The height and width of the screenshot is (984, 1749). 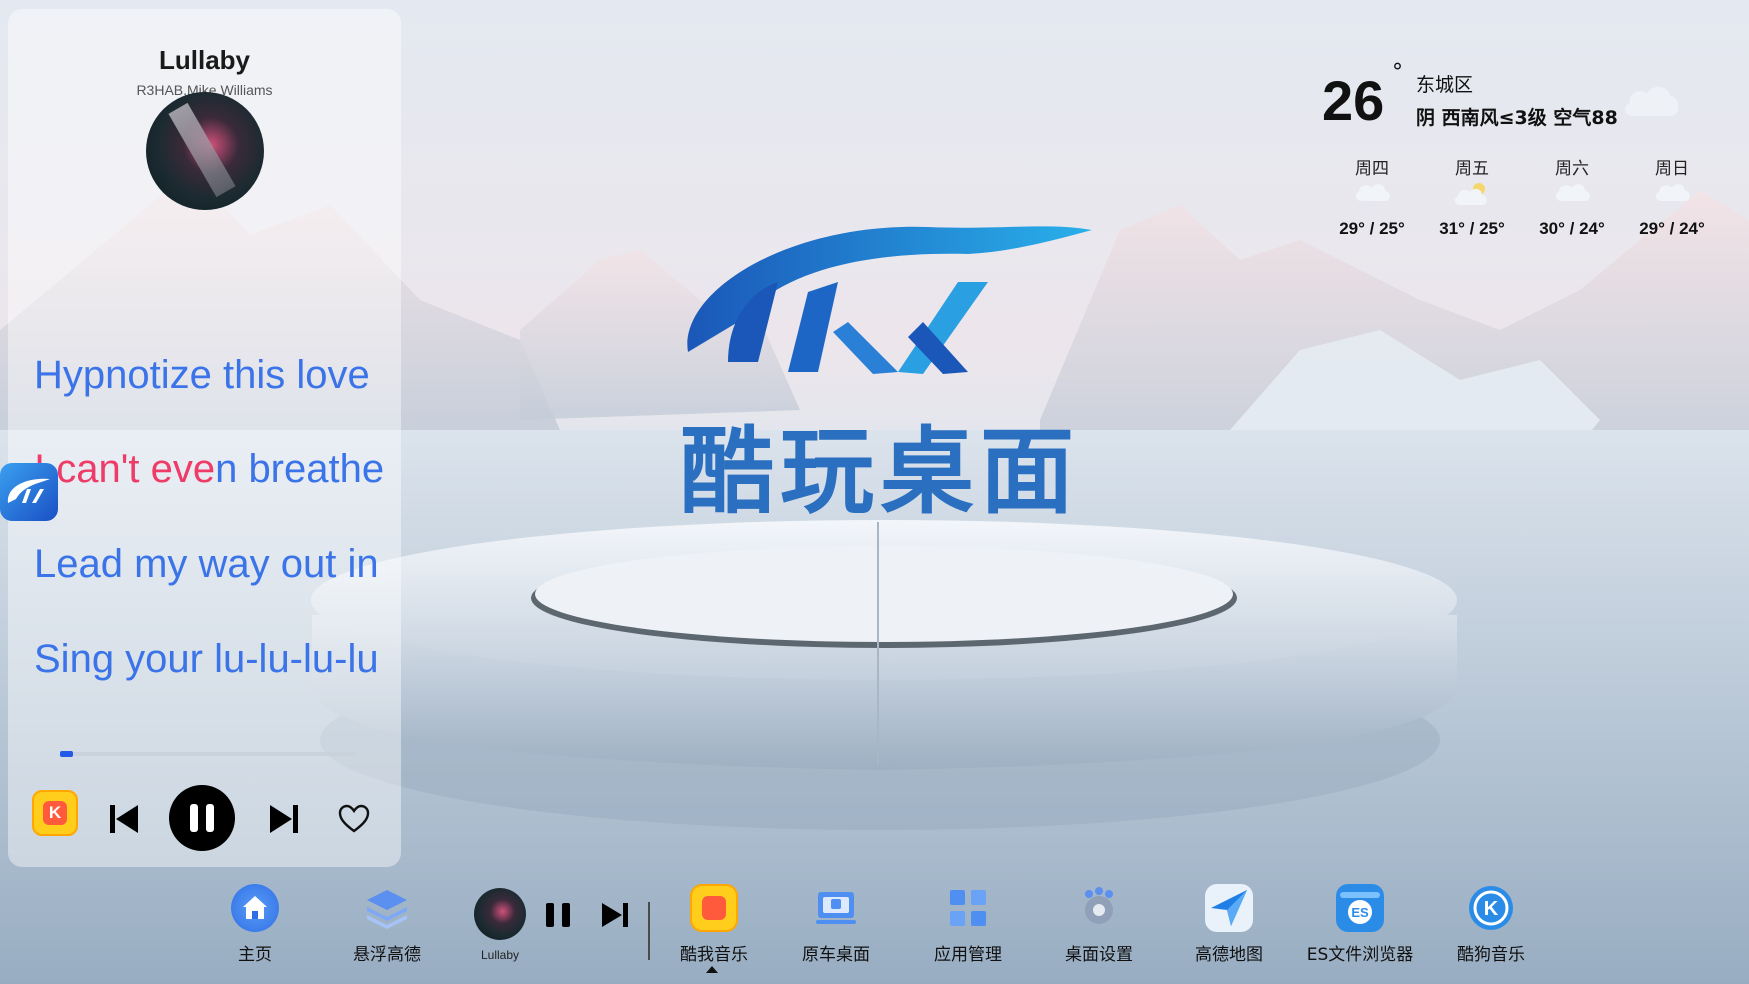 I want to click on cloud-drizzle-icon, so click(x=1572, y=197).